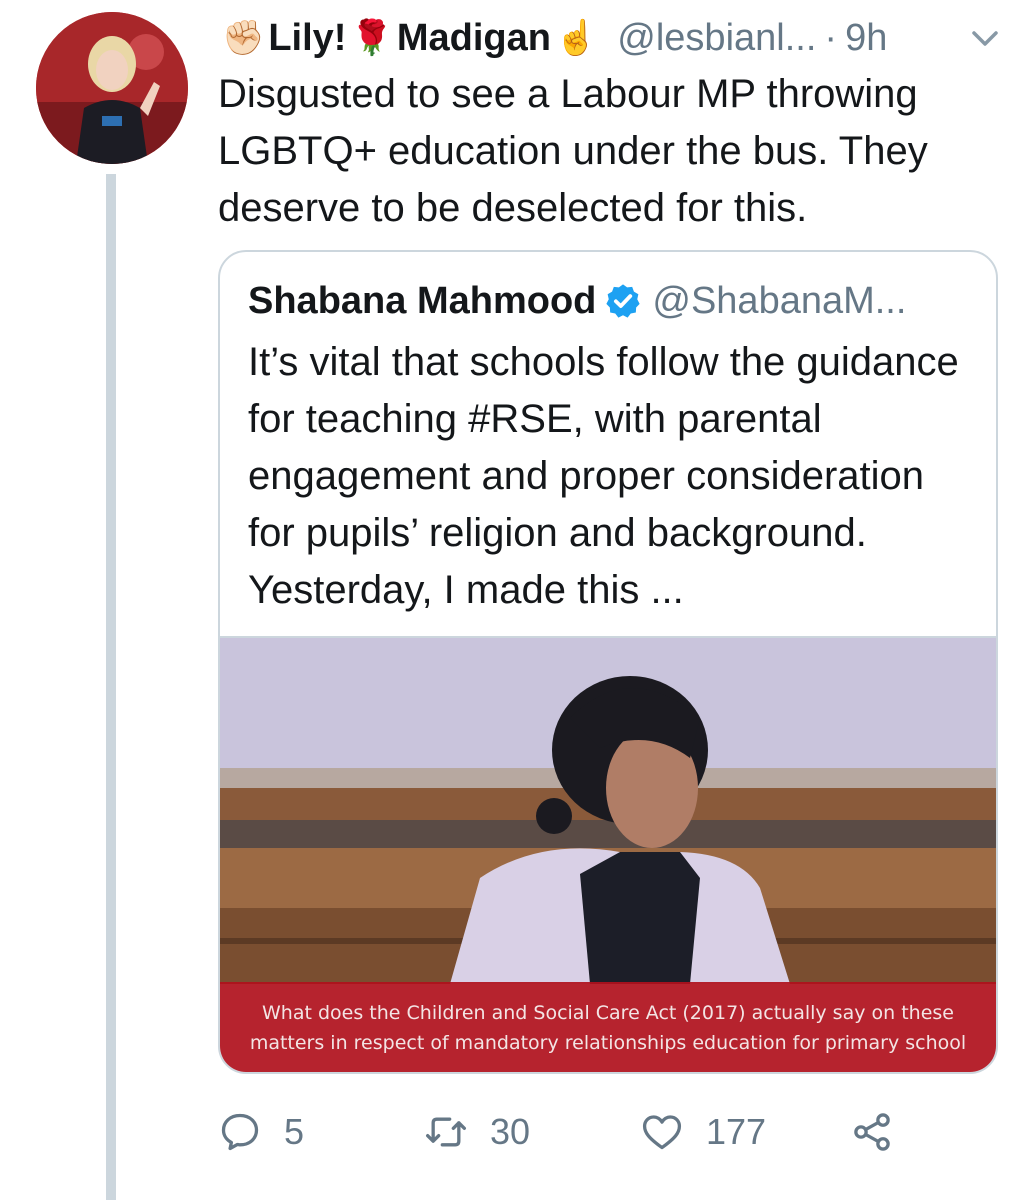 The height and width of the screenshot is (1200, 1033). What do you see at coordinates (307, 37) in the screenshot?
I see `author-name-part1: Lily!` at bounding box center [307, 37].